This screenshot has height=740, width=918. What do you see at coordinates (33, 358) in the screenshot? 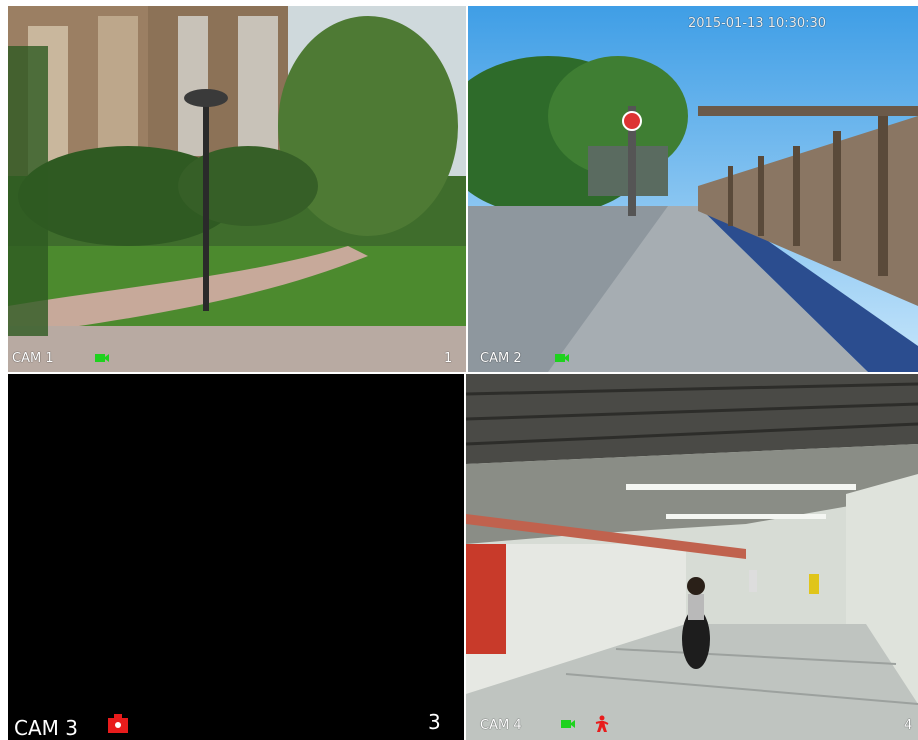
I see `camera-name: CAM 1` at bounding box center [33, 358].